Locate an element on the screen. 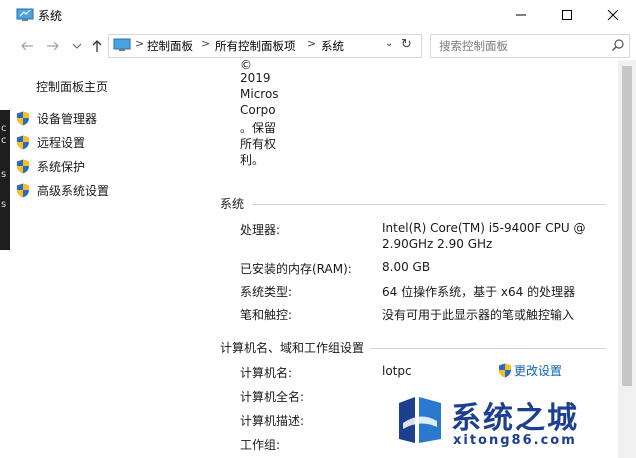  address-dropdown-icon: ⌄ is located at coordinates (389, 43).